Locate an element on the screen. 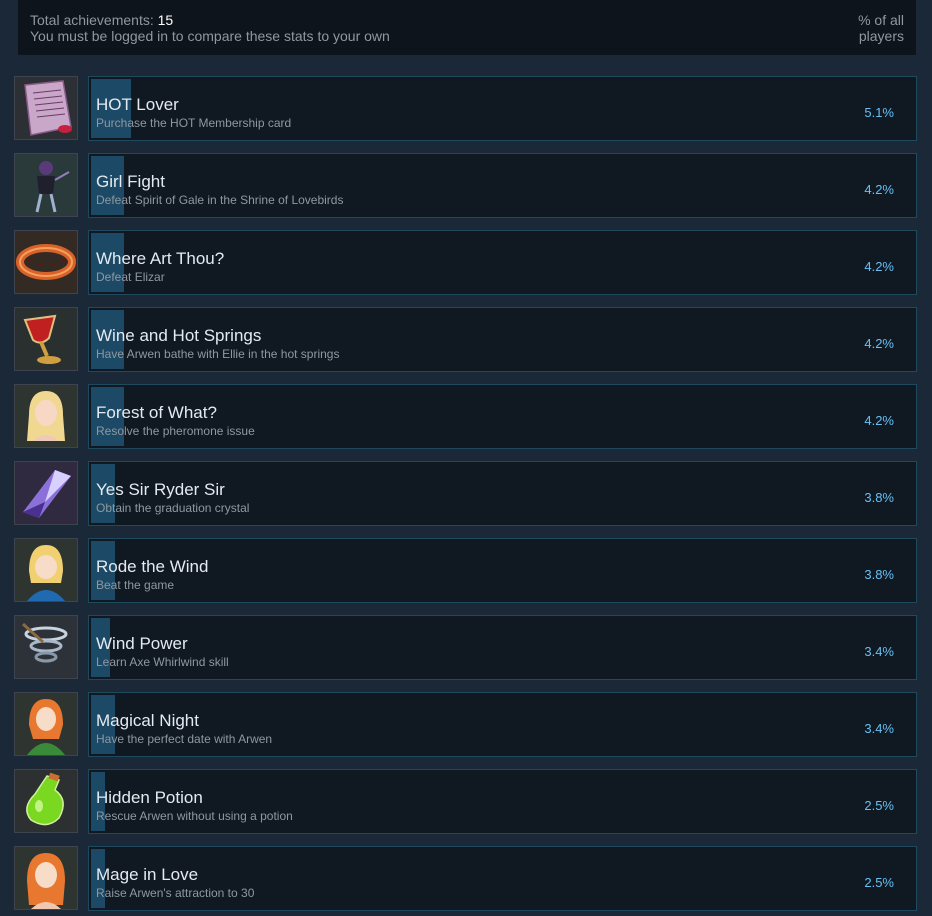 The image size is (932, 916). green-potion-icon is located at coordinates (46, 801).